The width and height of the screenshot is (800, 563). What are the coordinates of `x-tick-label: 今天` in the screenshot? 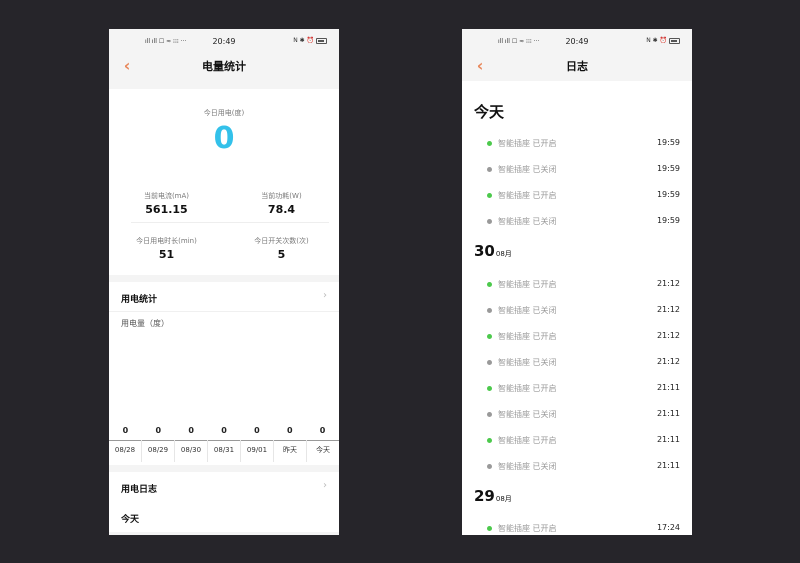 It's located at (322, 451).